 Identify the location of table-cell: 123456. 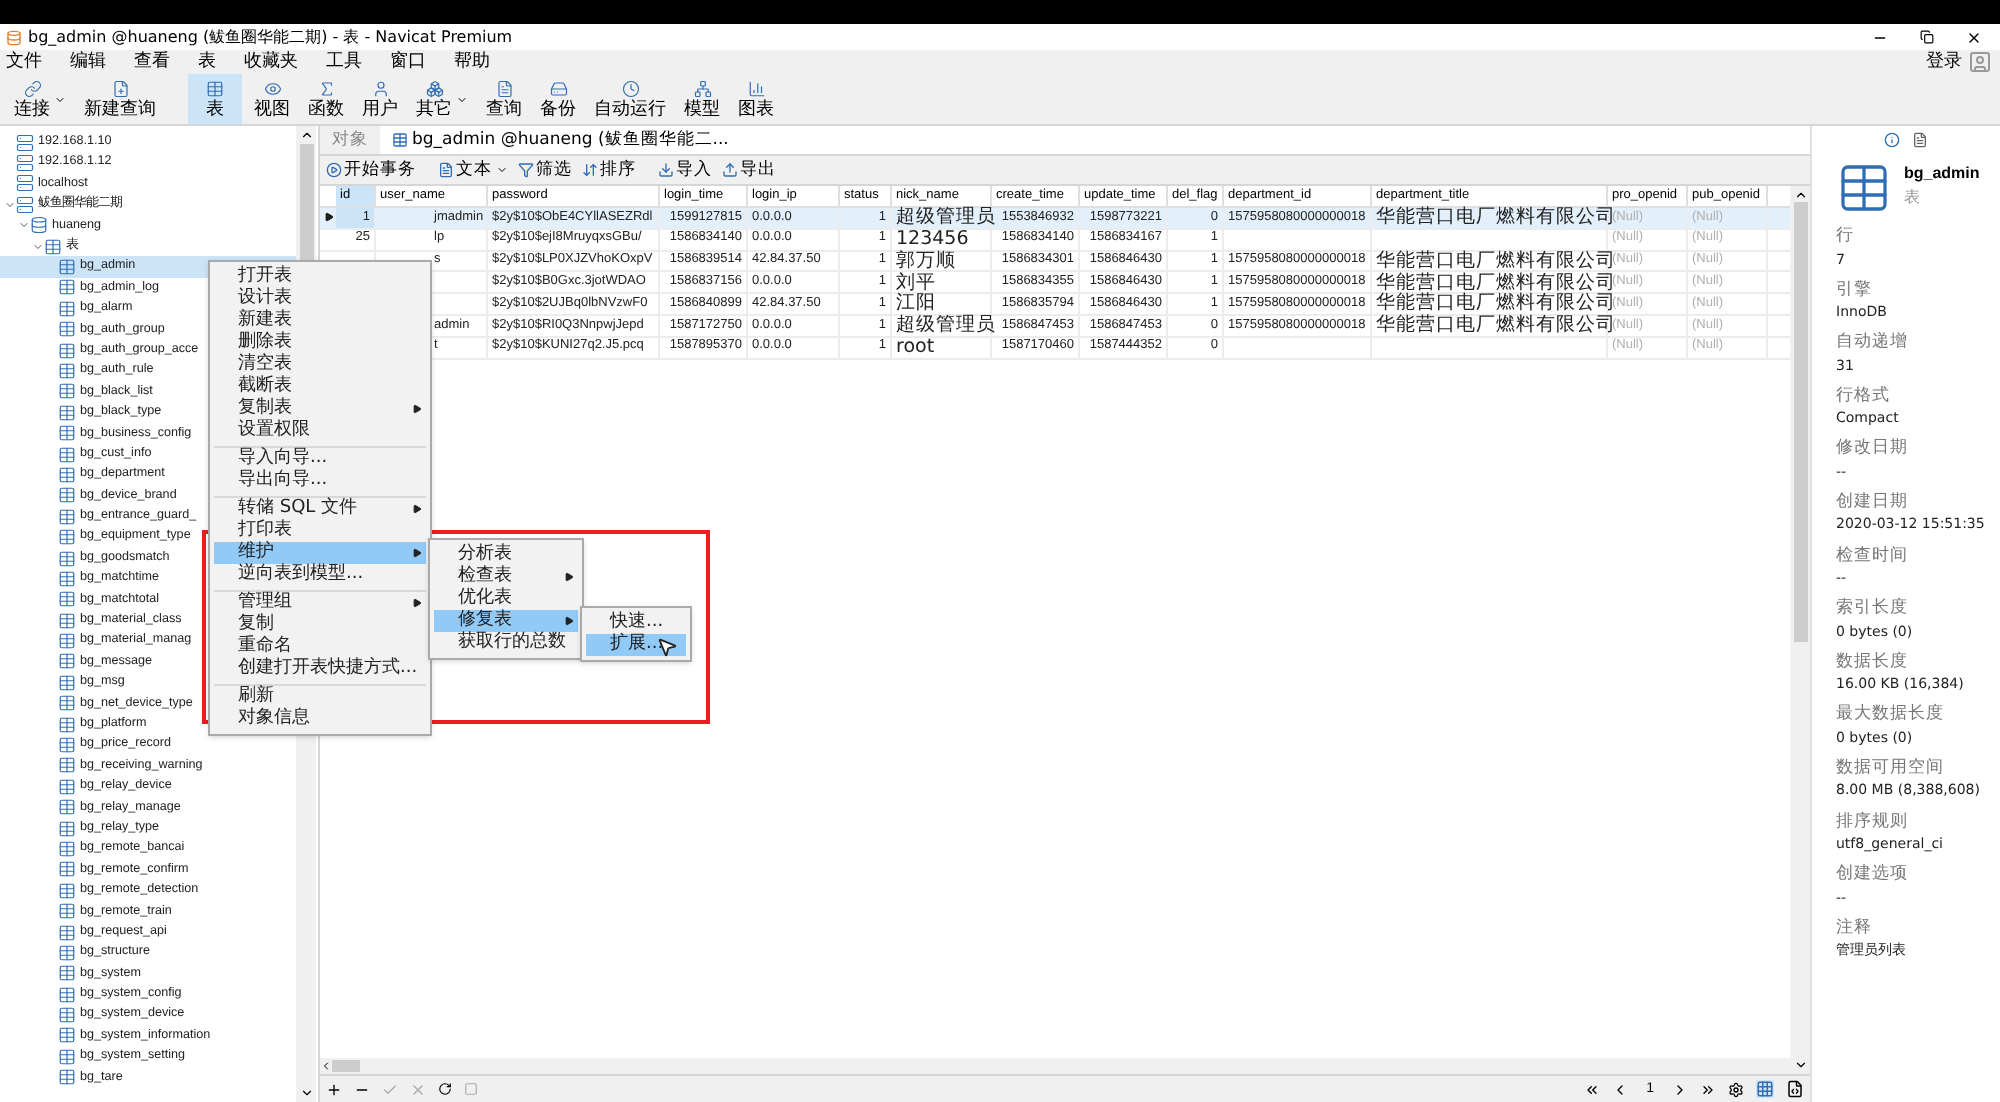
(932, 239).